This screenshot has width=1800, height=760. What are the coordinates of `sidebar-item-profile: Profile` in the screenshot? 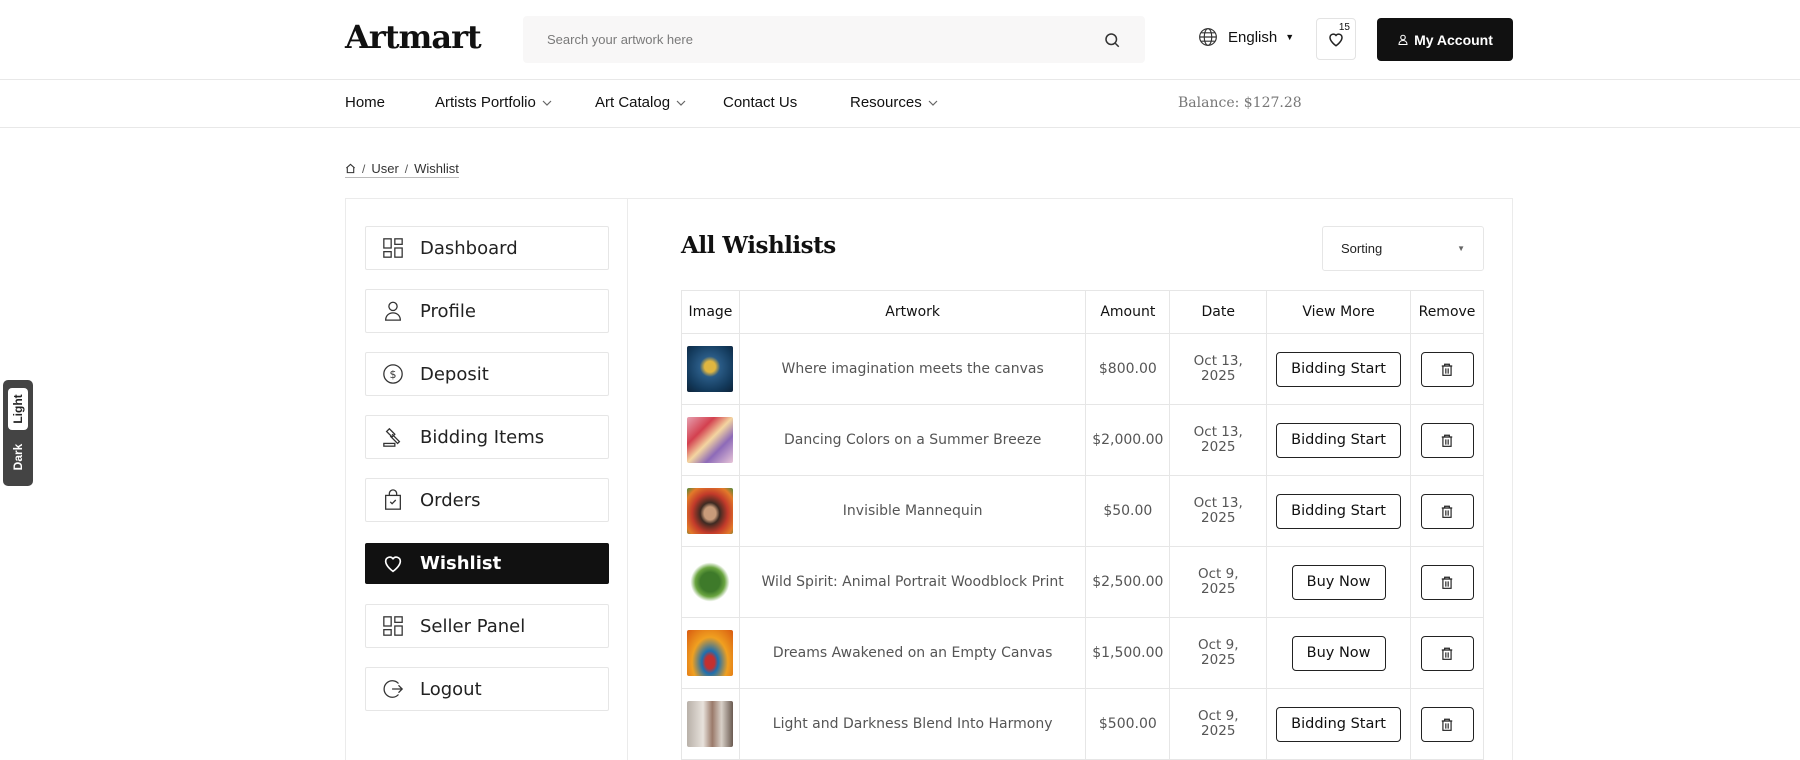 It's located at (487, 311).